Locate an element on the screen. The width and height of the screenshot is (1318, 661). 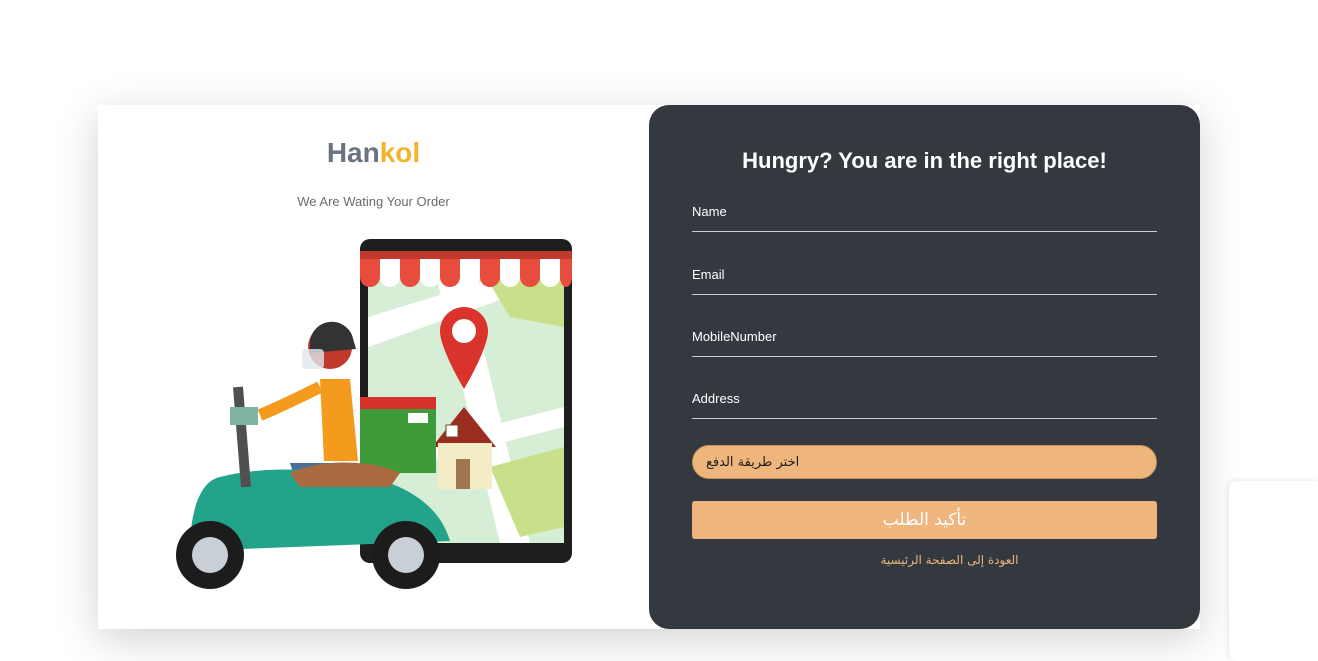
email-label: Email is located at coordinates (708, 274).